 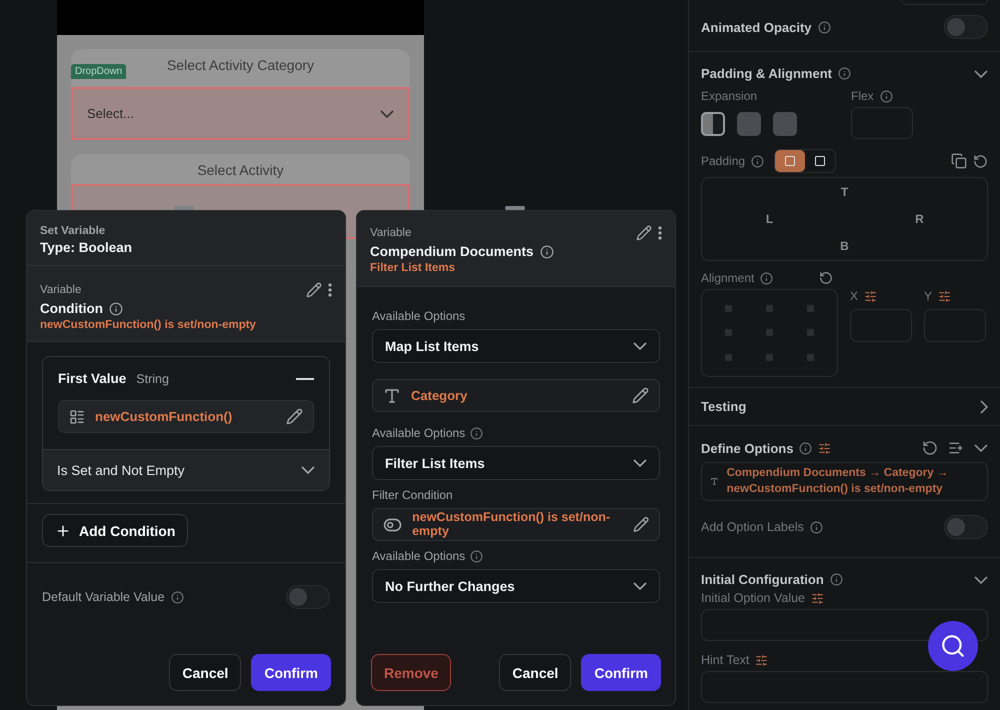 What do you see at coordinates (729, 96) in the screenshot?
I see `field-label: Expansion` at bounding box center [729, 96].